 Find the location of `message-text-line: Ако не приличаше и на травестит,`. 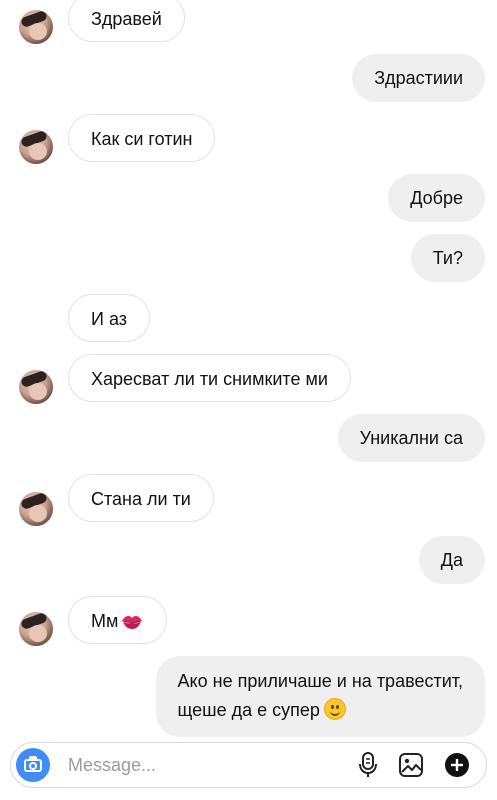

message-text-line: Ако не приличаше и на травестит, is located at coordinates (320, 681).